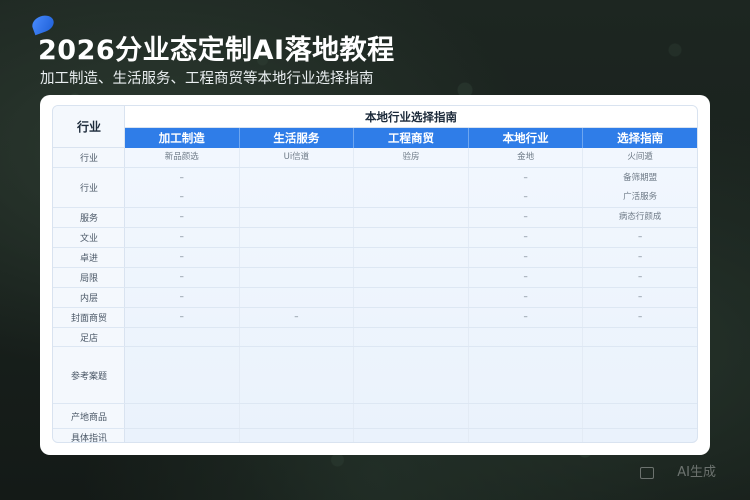  I want to click on table-cell: 火间遁, so click(640, 157).